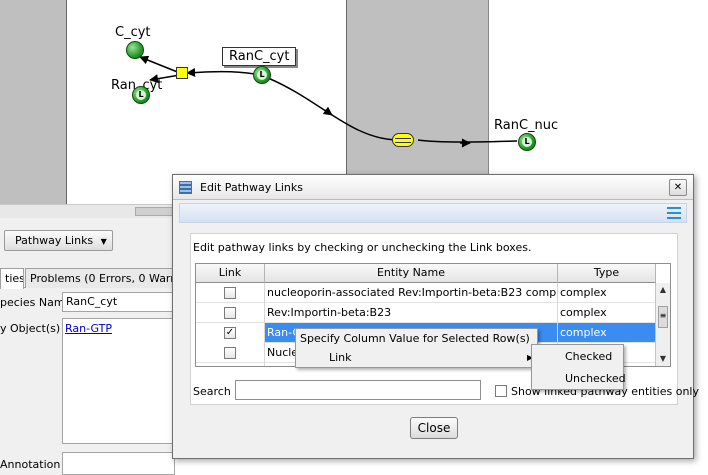 Image resolution: width=708 pixels, height=475 pixels. Describe the element at coordinates (433, 213) in the screenshot. I see `dialog-header-strip` at that location.